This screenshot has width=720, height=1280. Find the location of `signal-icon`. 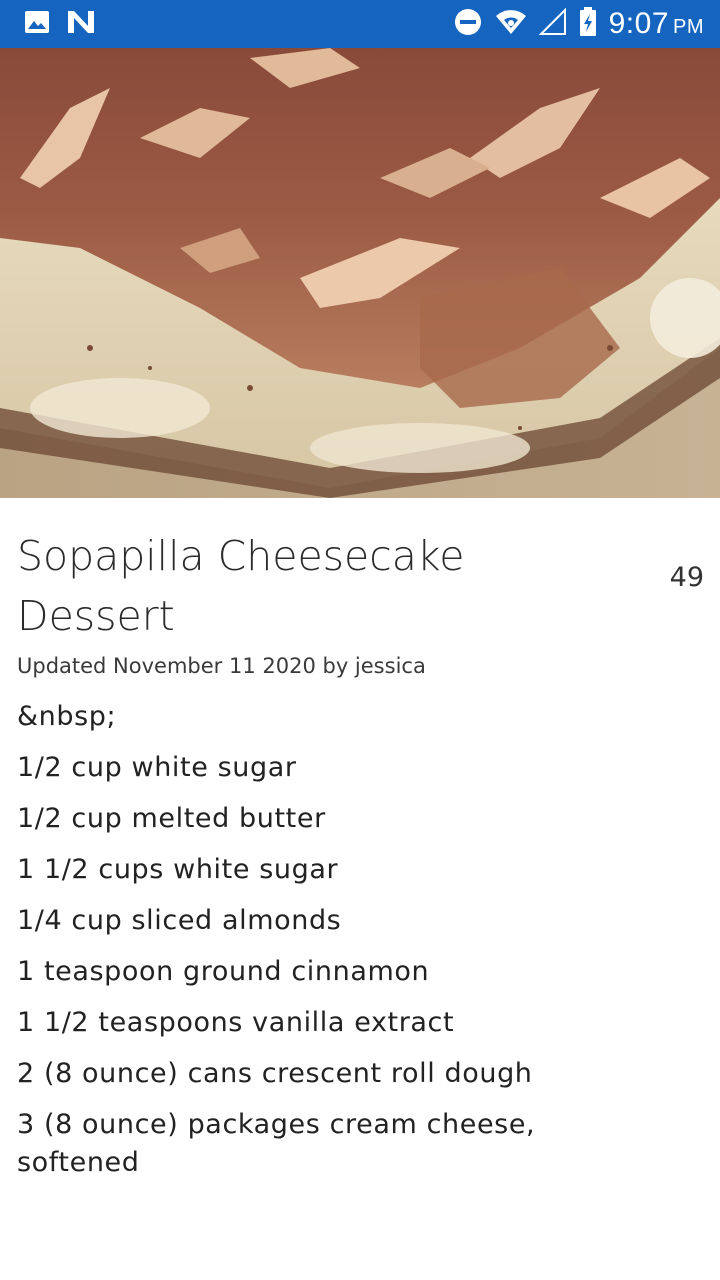

signal-icon is located at coordinates (552, 23).